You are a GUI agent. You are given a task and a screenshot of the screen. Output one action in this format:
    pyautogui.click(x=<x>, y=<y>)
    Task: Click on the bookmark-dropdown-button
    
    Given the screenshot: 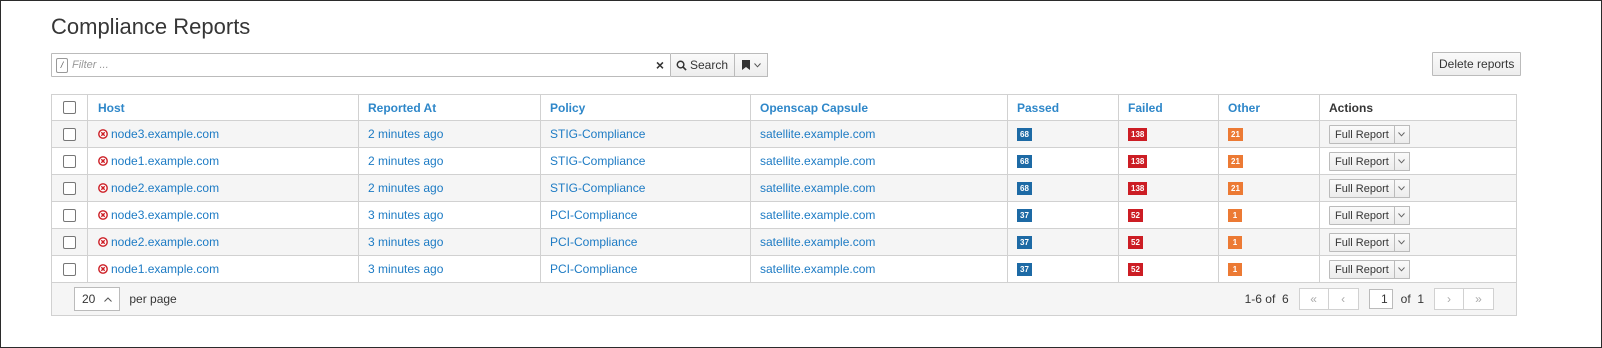 What is the action you would take?
    pyautogui.click(x=752, y=65)
    